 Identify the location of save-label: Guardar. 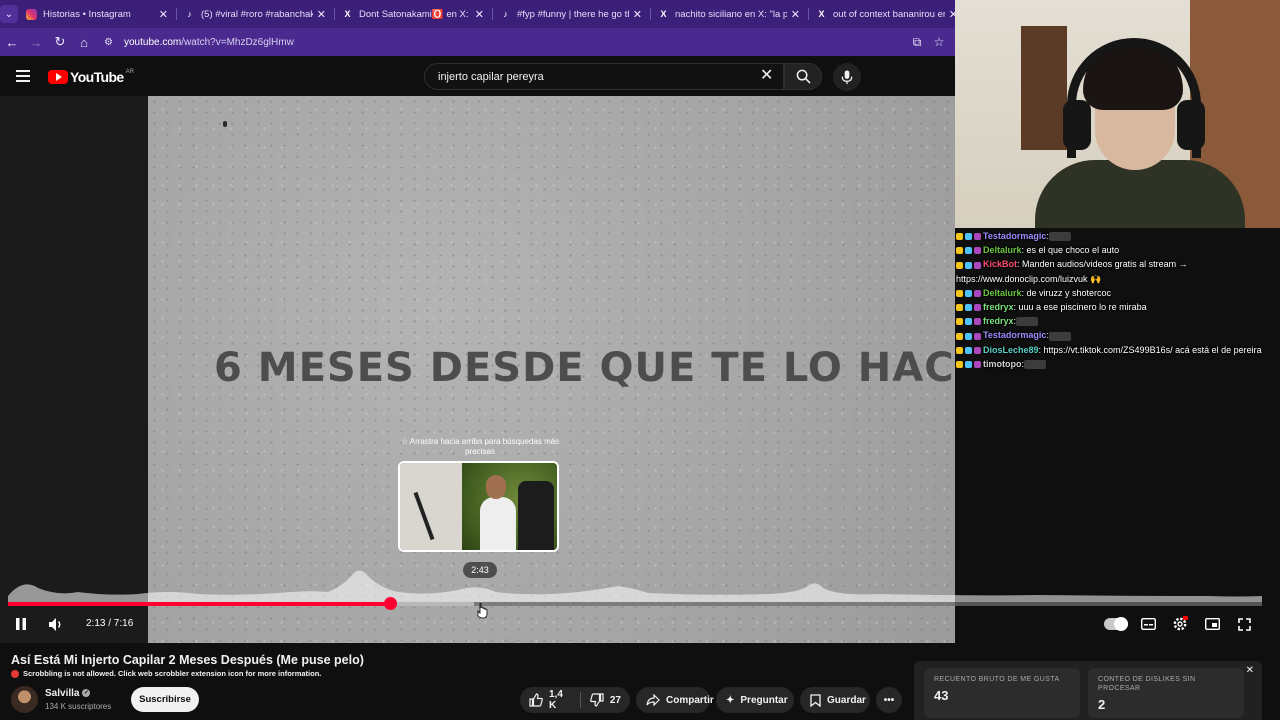
(846, 700).